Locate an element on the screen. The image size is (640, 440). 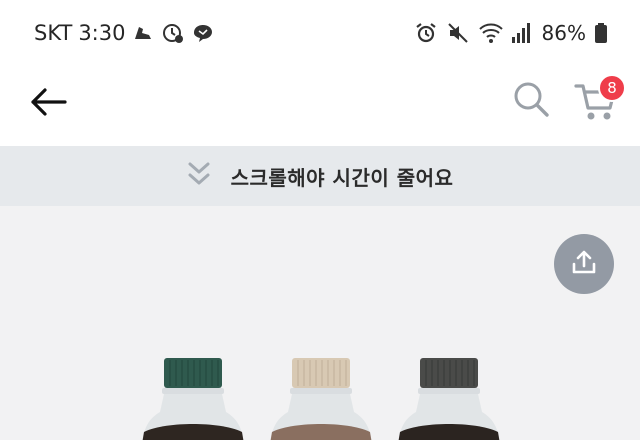
cart-button: 8 is located at coordinates (600, 102).